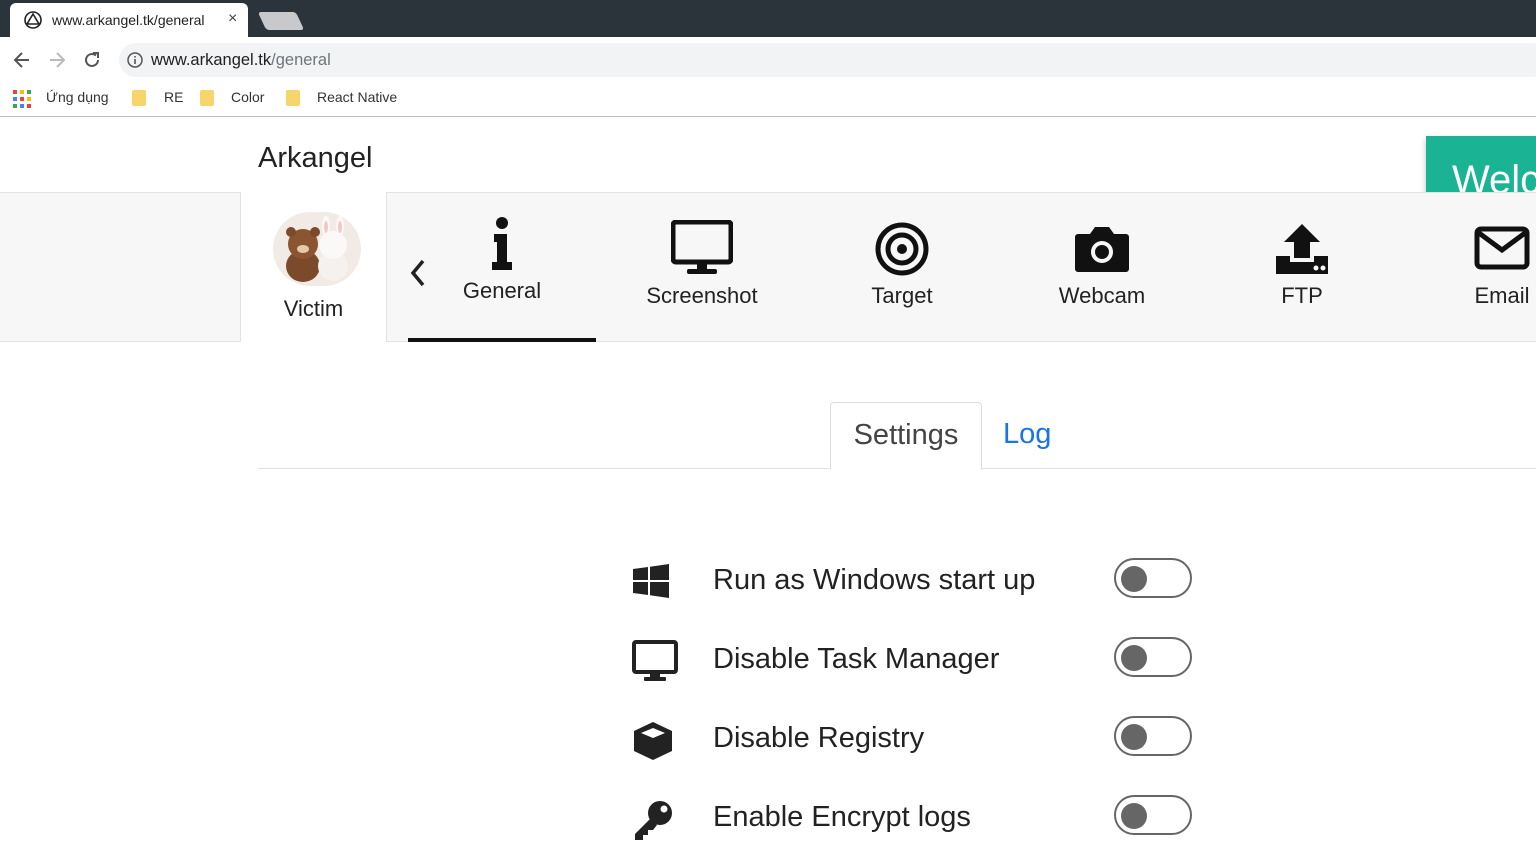  I want to click on setting-row-task-manager: Disable Task Manager, so click(917, 667).